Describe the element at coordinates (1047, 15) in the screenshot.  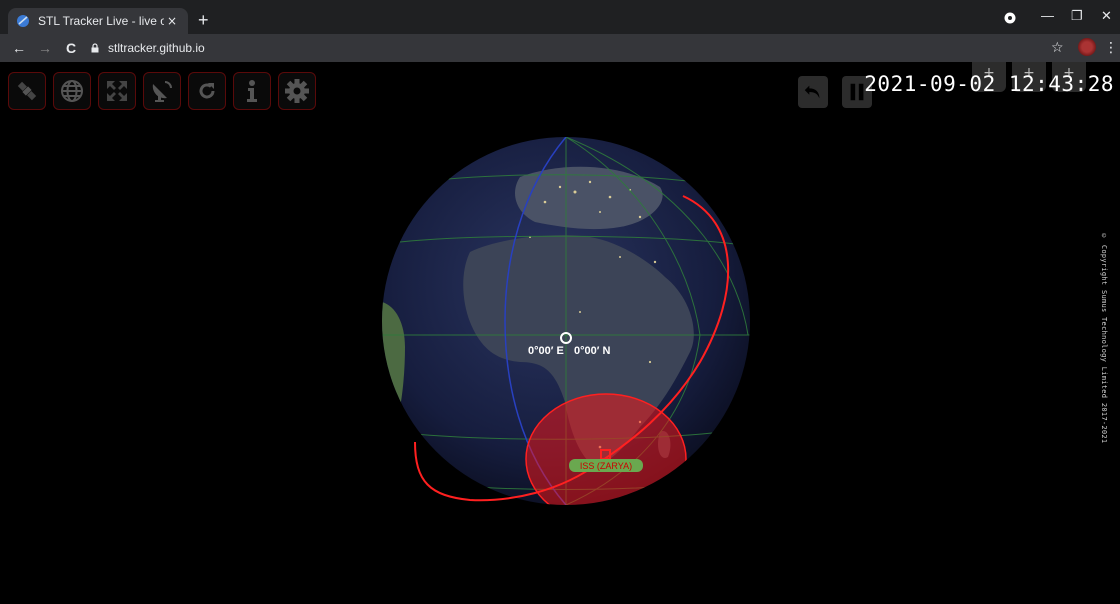
I see `minimize-button: —` at that location.